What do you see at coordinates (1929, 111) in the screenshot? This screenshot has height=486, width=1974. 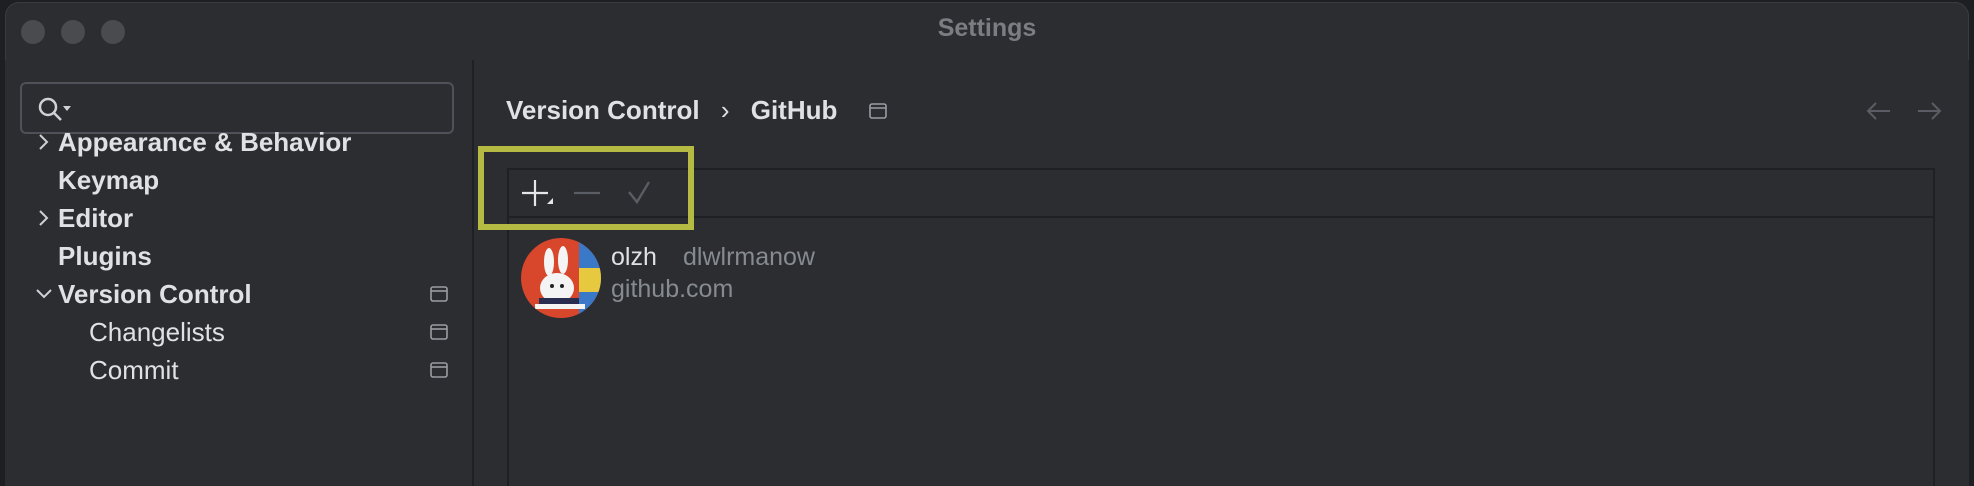 I see `forward-arrow-icon` at bounding box center [1929, 111].